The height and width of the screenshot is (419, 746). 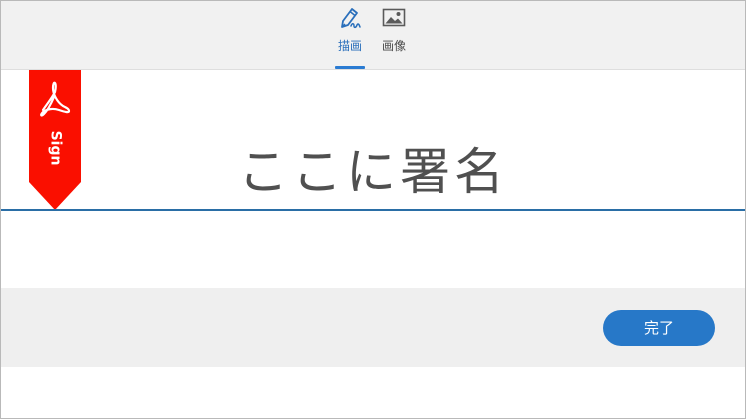 What do you see at coordinates (350, 35) in the screenshot?
I see `tab-draw: 描画` at bounding box center [350, 35].